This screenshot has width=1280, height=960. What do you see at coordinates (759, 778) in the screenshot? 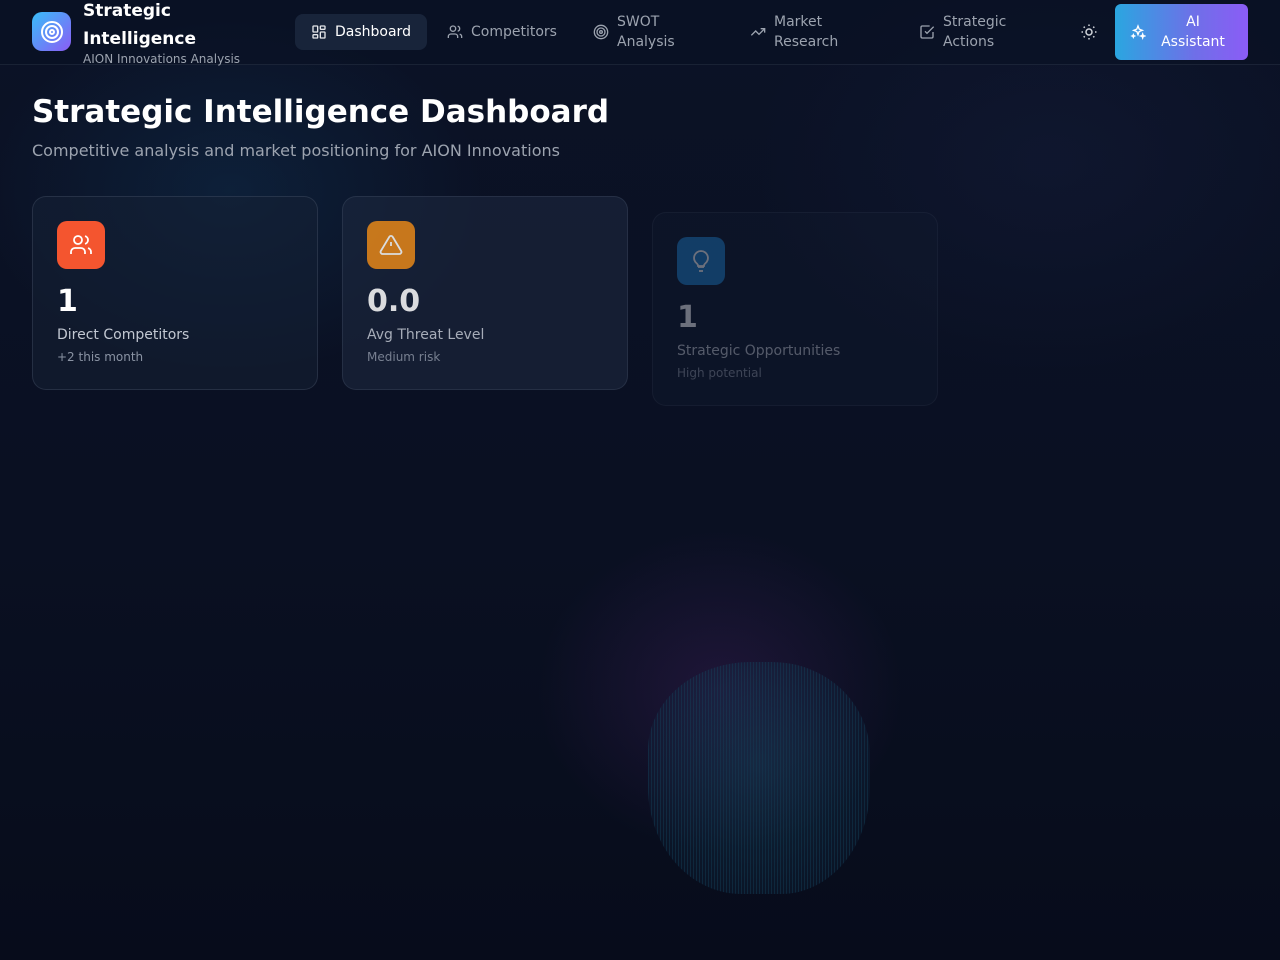
I see `background-glow` at bounding box center [759, 778].